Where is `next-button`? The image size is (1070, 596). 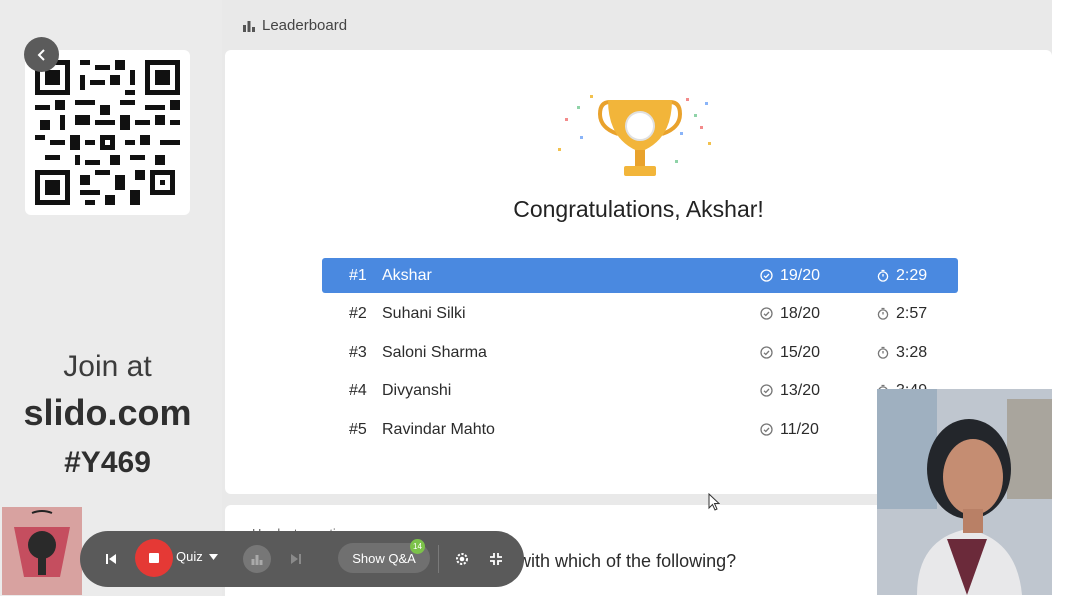
next-button is located at coordinates (296, 559).